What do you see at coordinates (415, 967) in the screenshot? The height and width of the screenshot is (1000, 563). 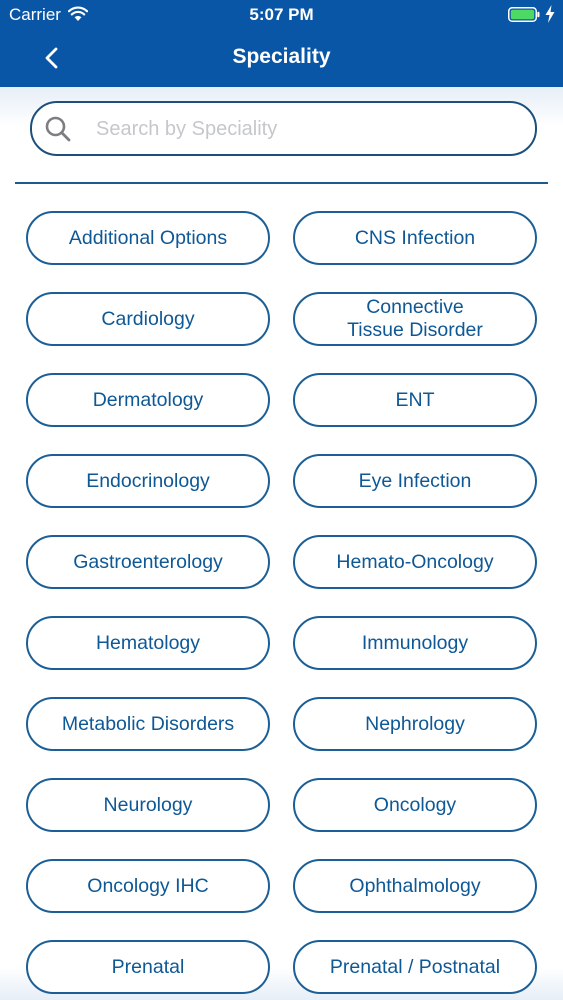 I see `speciality-button: Prenatal / Postnatal` at bounding box center [415, 967].